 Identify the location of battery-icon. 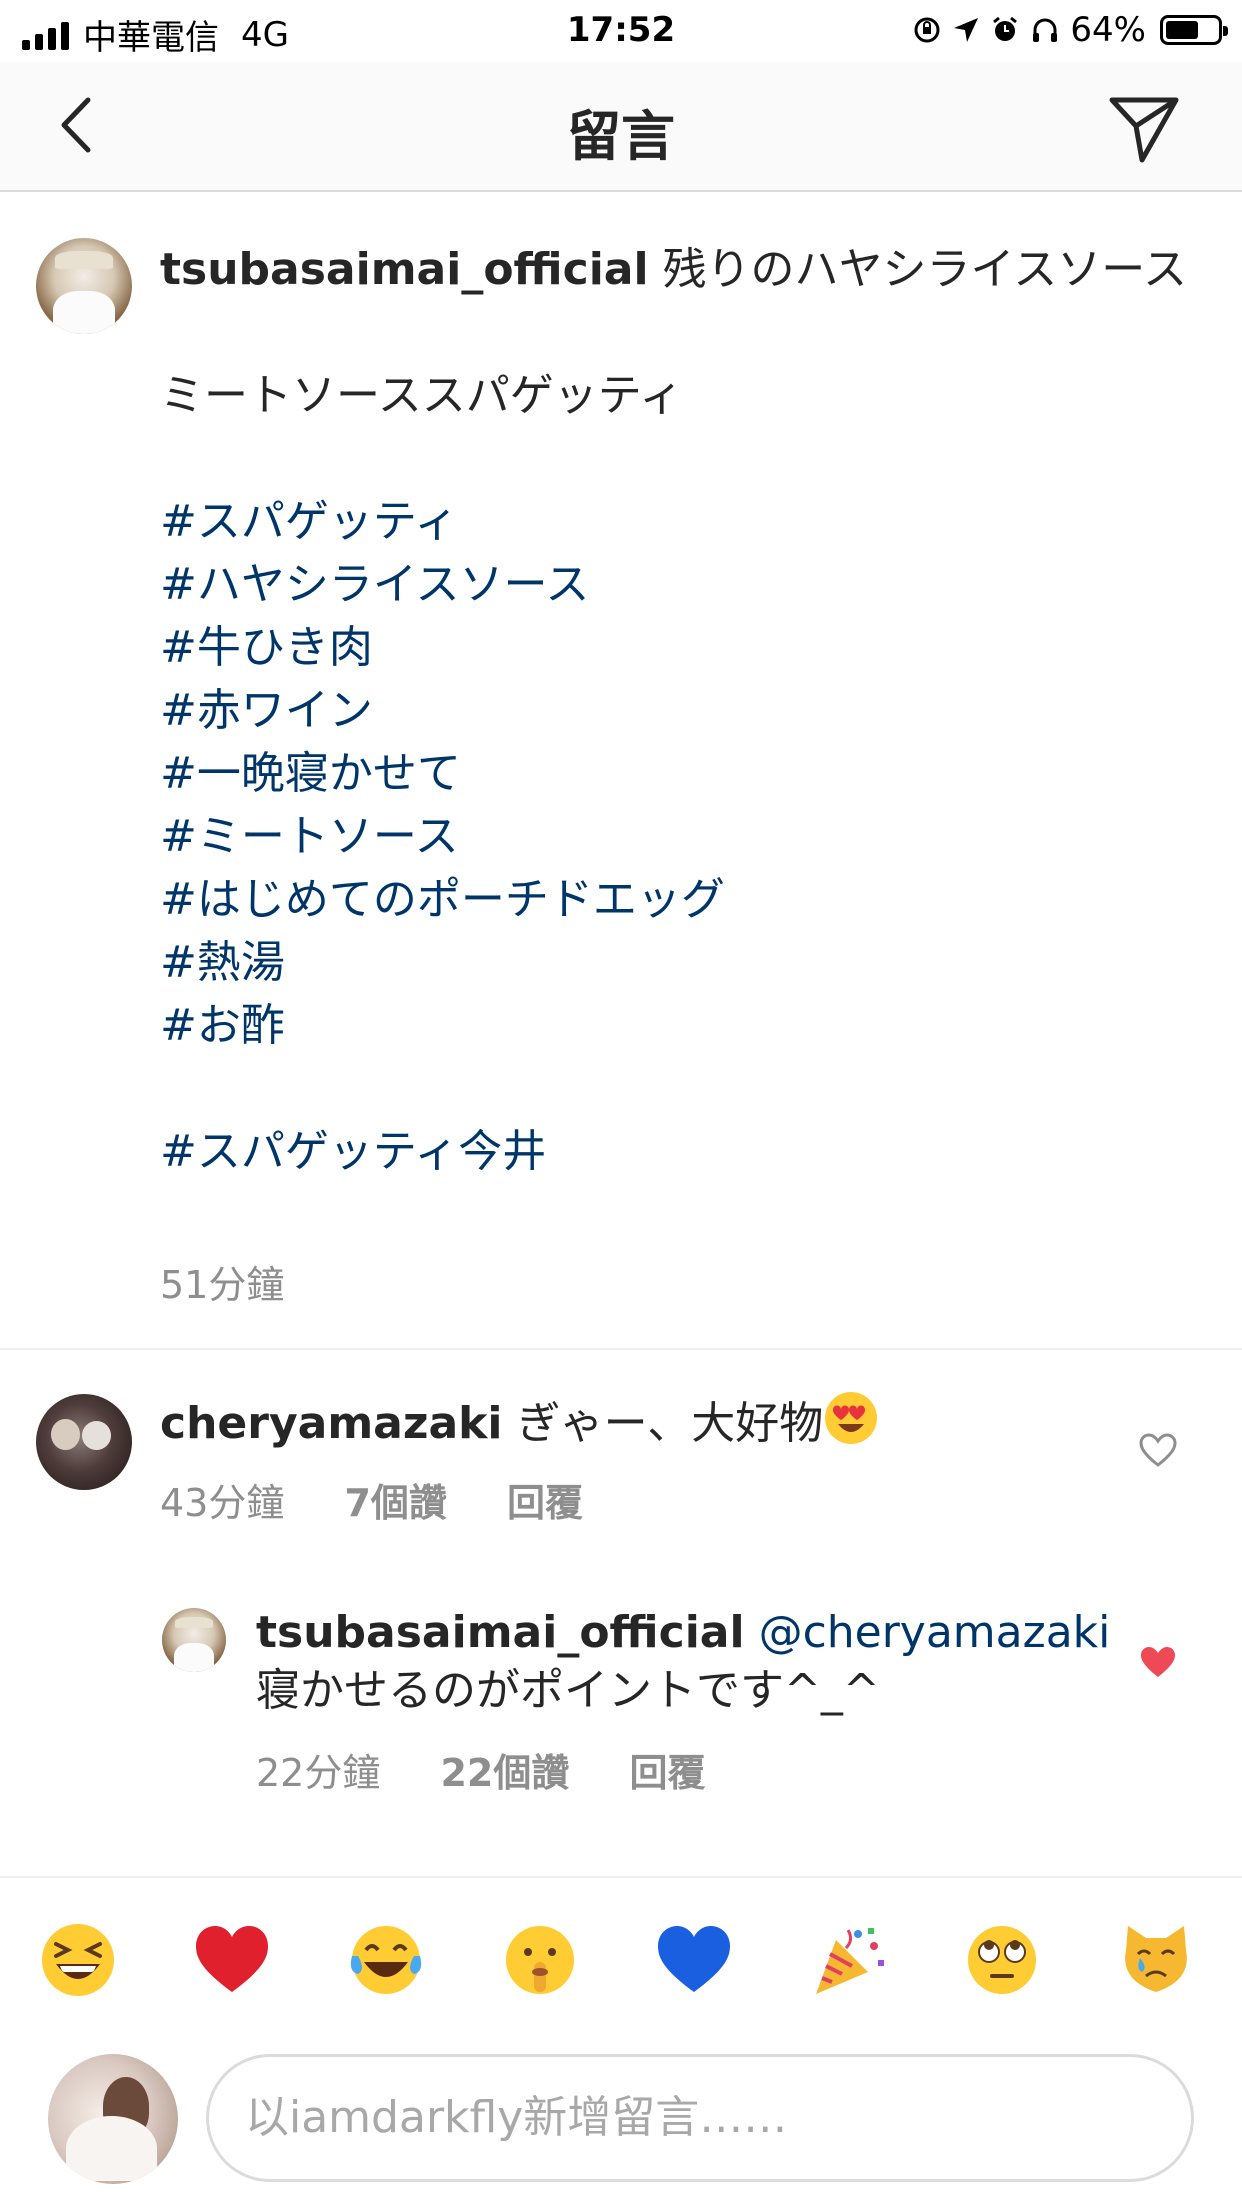
(1194, 30).